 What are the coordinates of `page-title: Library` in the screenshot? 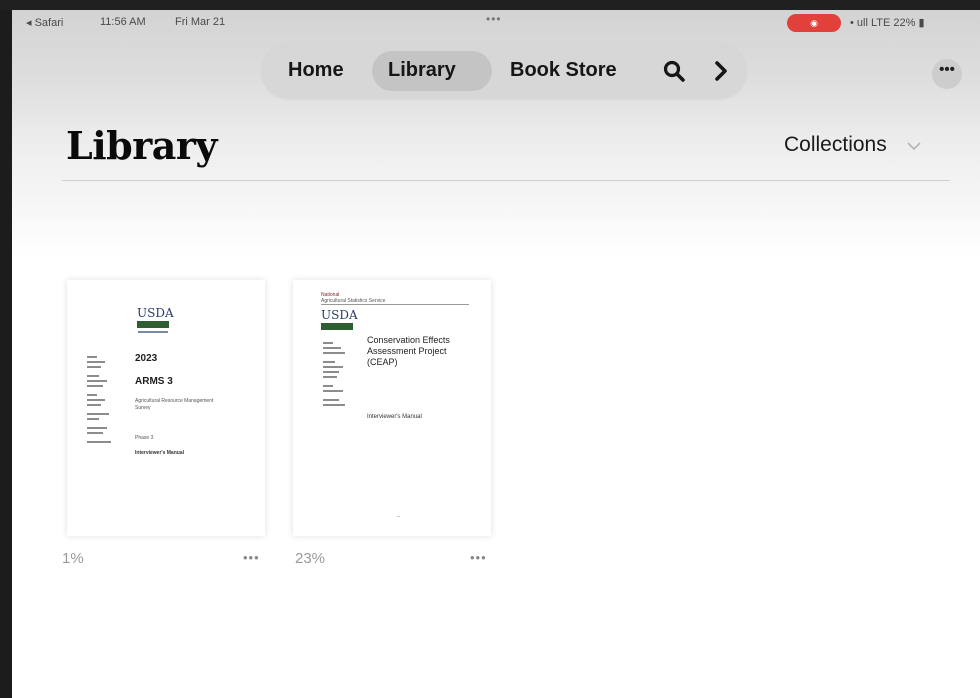 It's located at (141, 145).